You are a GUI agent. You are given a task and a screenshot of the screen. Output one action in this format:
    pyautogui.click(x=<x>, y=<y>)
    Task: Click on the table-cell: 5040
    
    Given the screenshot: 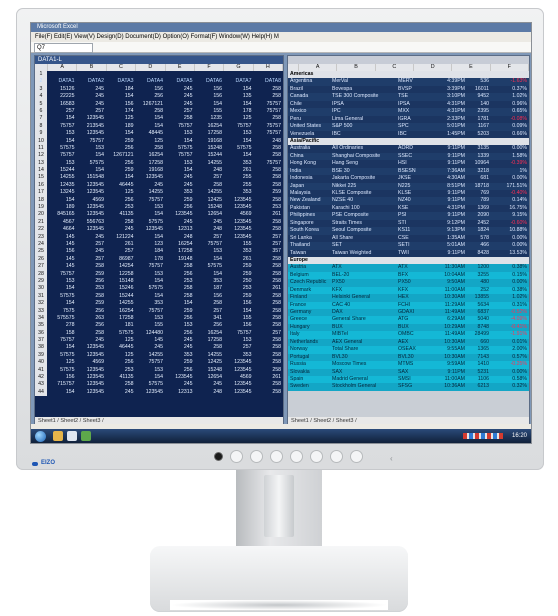 What is the action you would take?
    pyautogui.click(x=479, y=319)
    